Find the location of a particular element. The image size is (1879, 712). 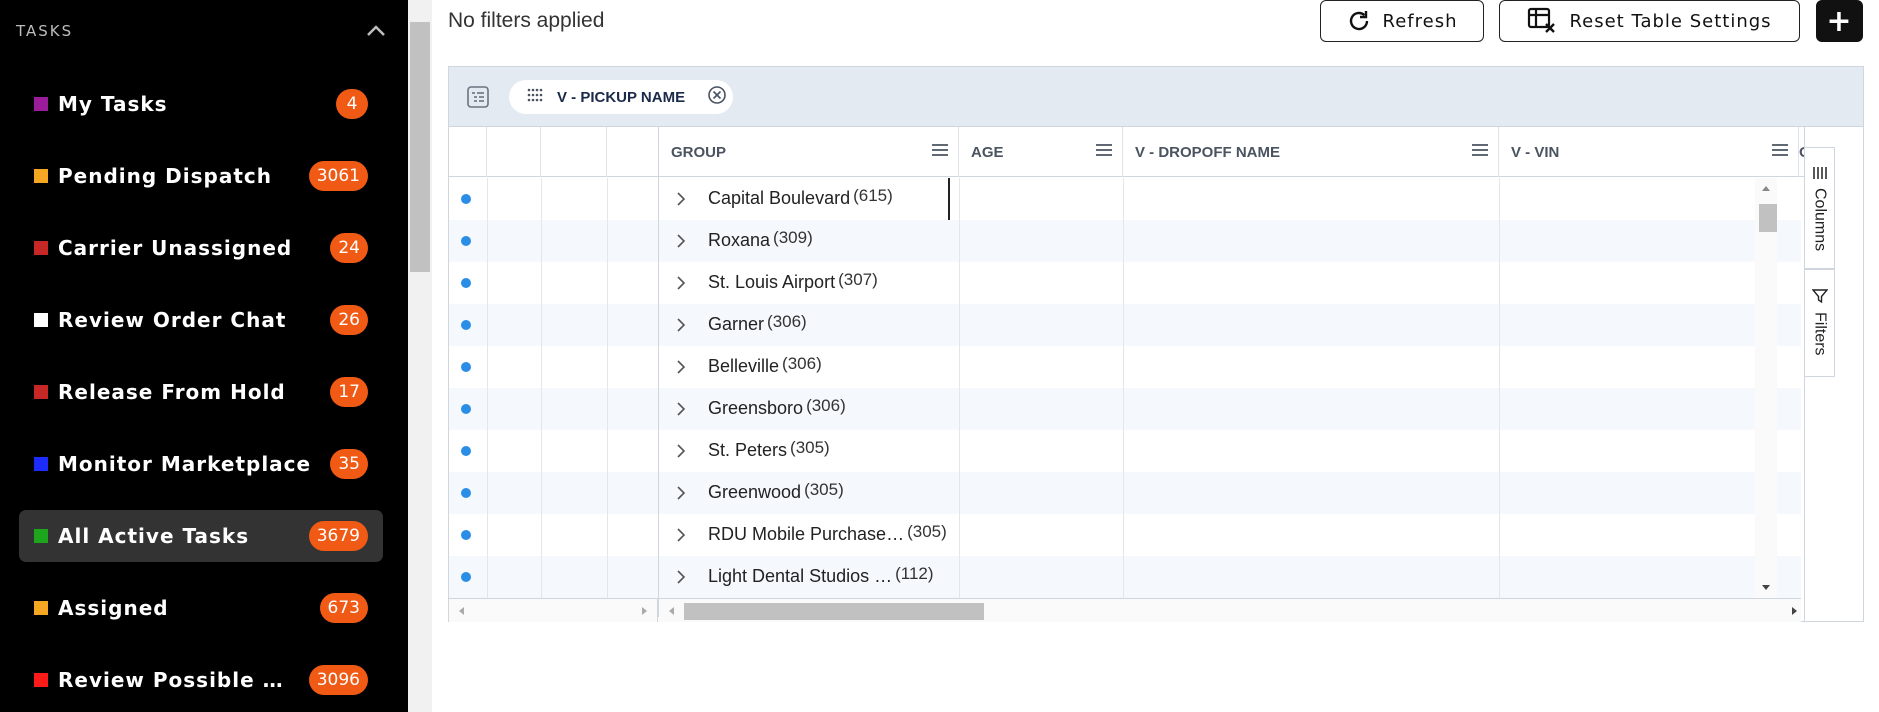

side-tab-columns: Columns is located at coordinates (1820, 208).